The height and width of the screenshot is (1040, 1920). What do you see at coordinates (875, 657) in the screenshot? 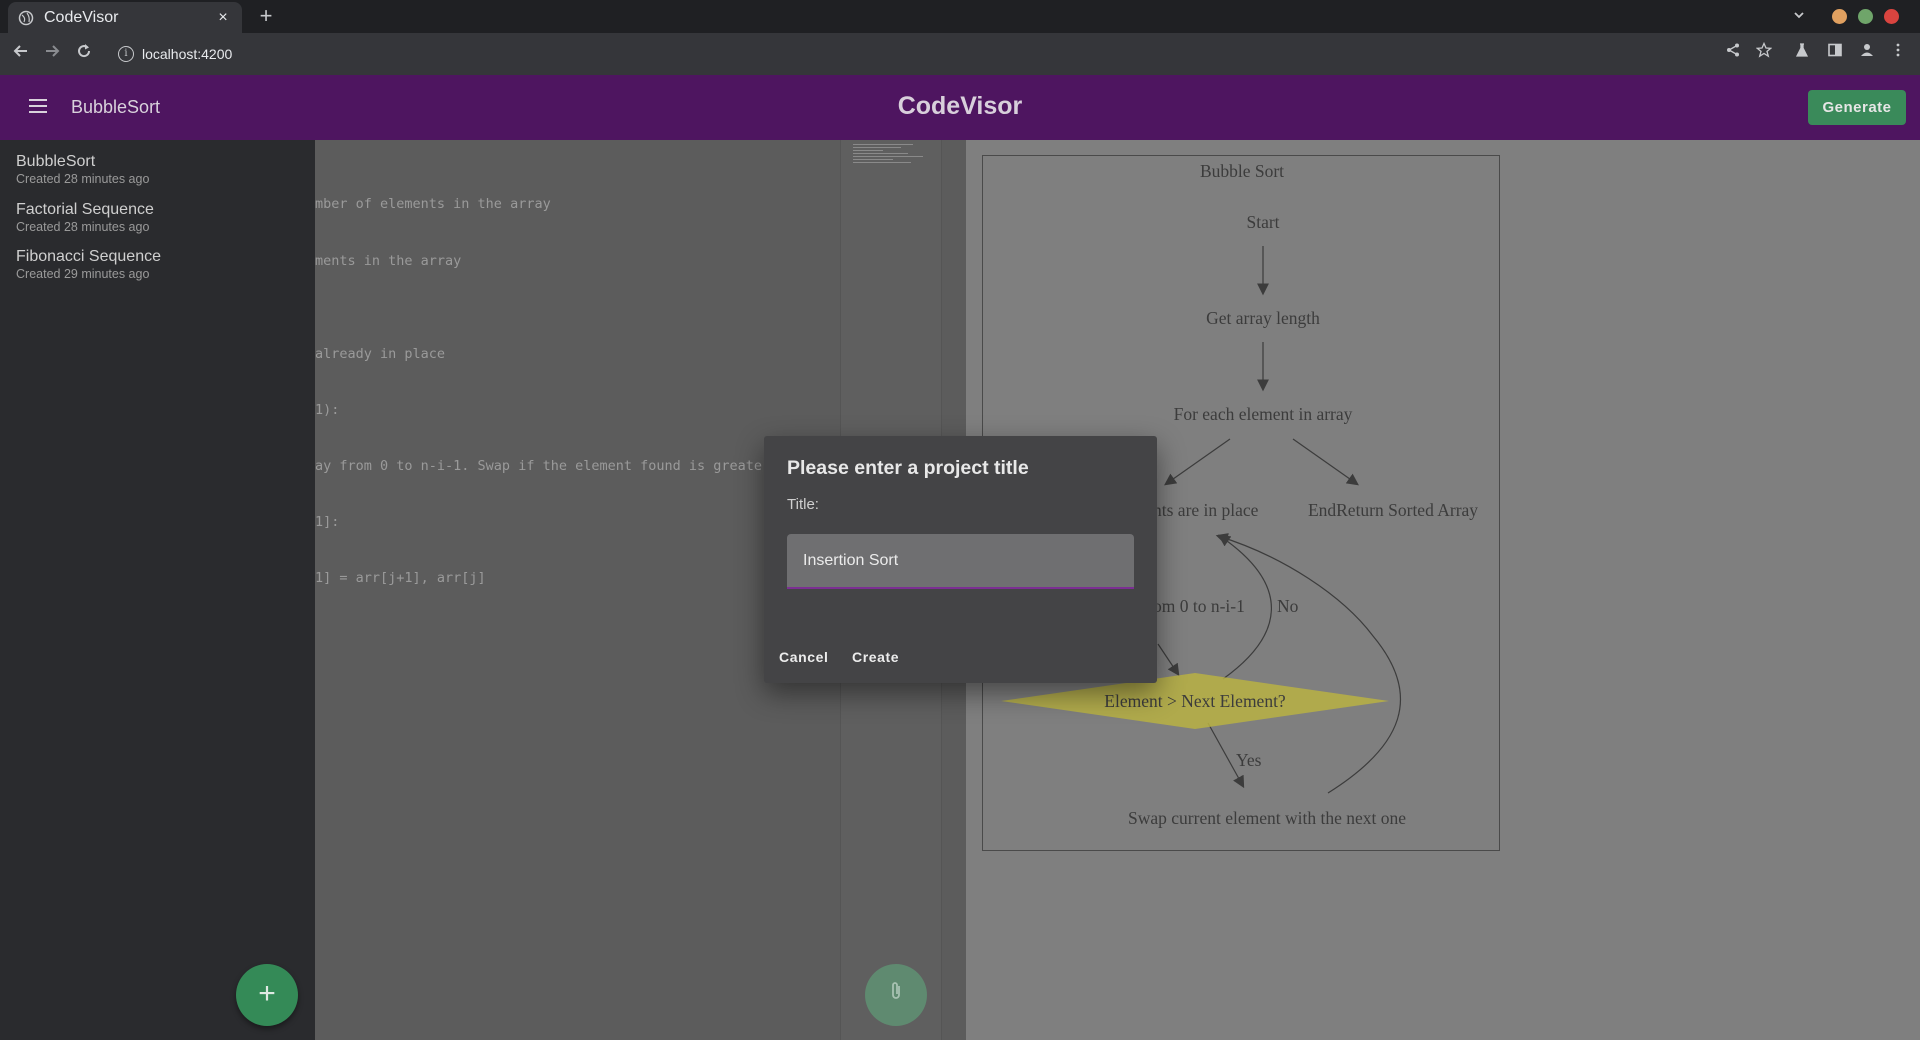
I see `create-button: Create` at bounding box center [875, 657].